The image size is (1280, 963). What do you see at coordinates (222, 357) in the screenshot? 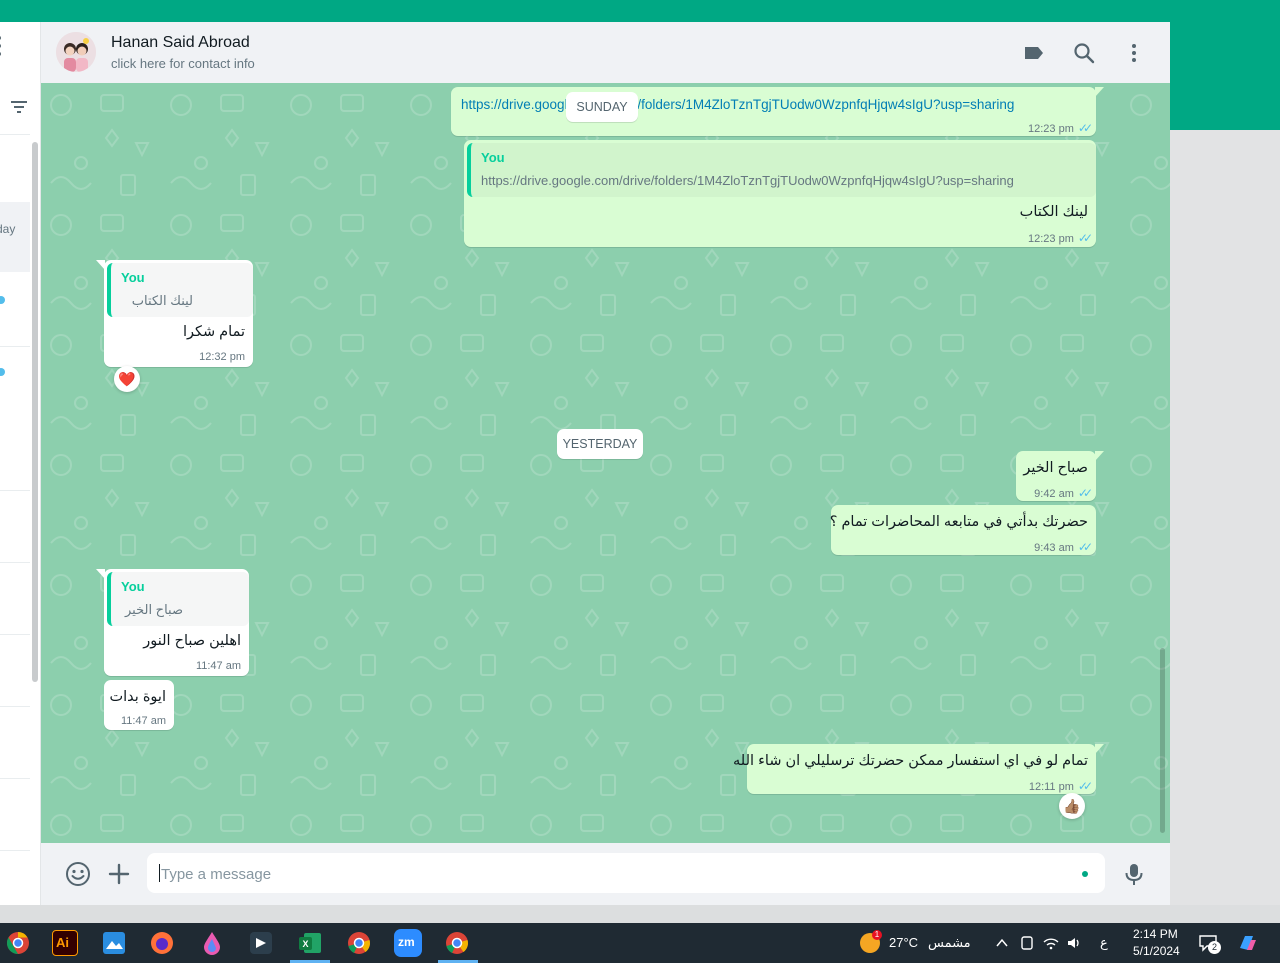
I see `message-time: 12:32 pm` at bounding box center [222, 357].